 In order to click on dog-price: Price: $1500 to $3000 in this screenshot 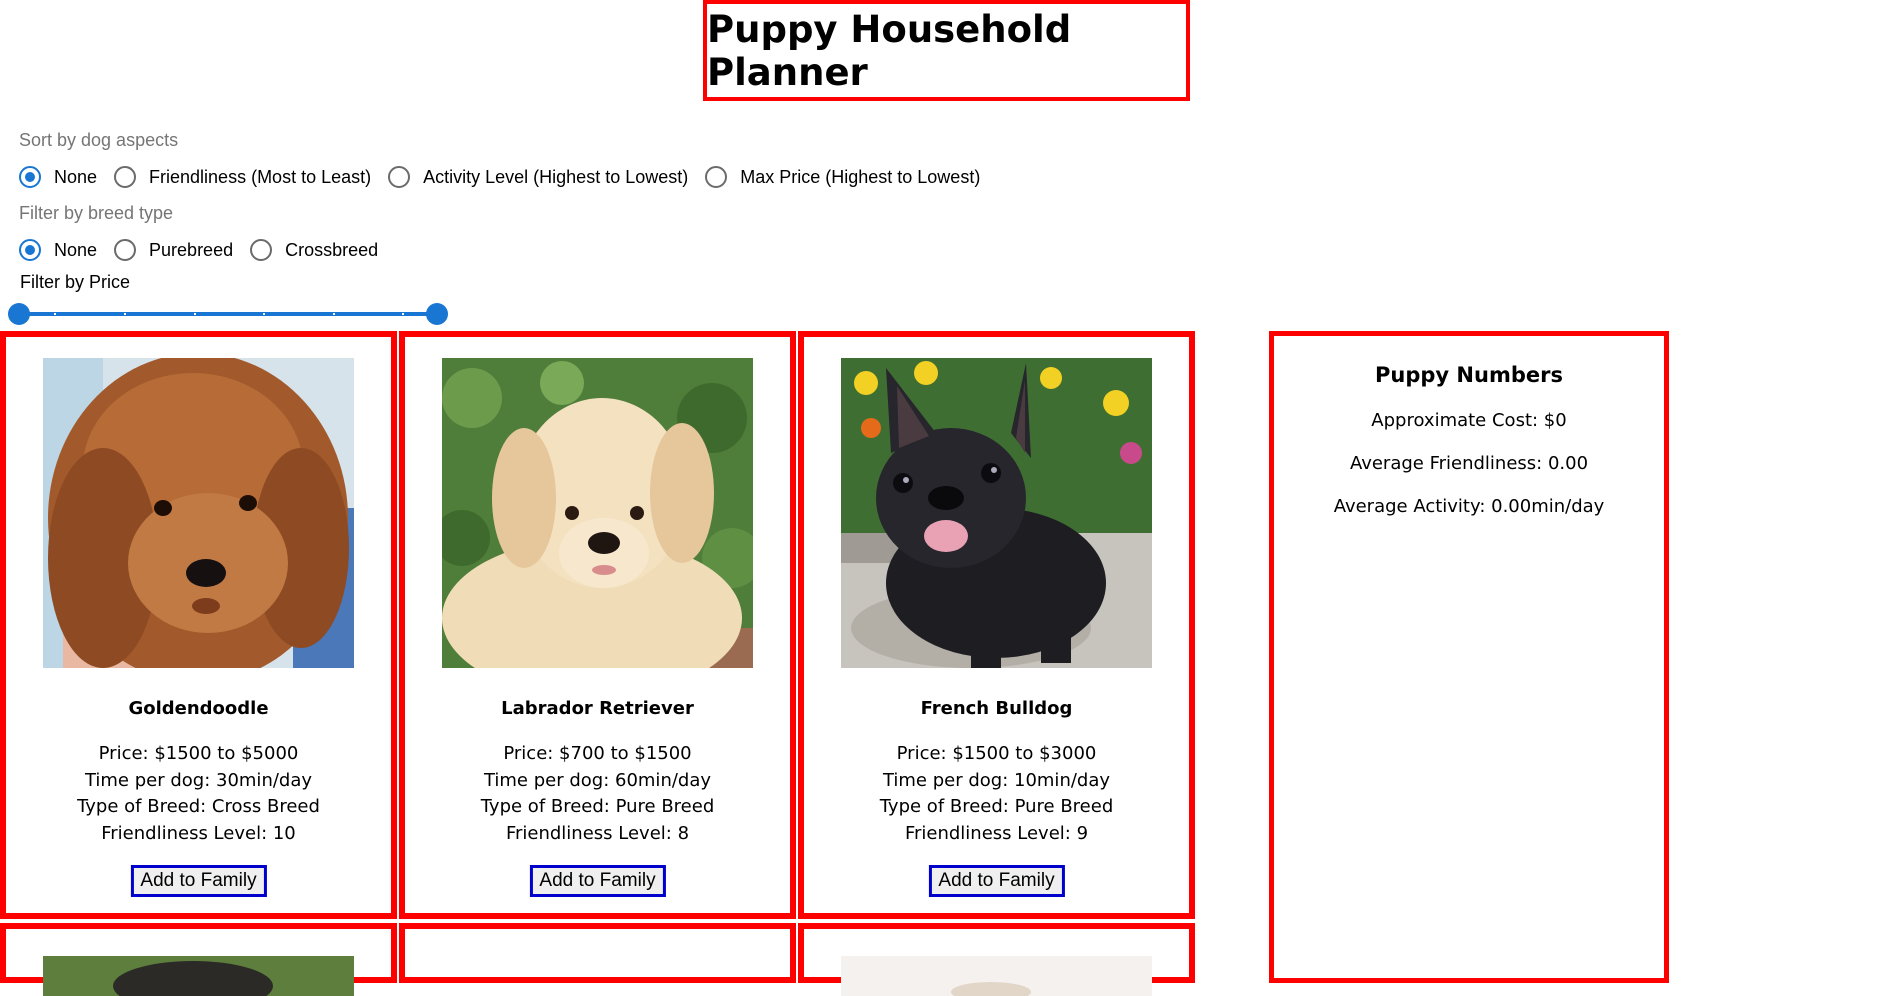, I will do `click(996, 753)`.